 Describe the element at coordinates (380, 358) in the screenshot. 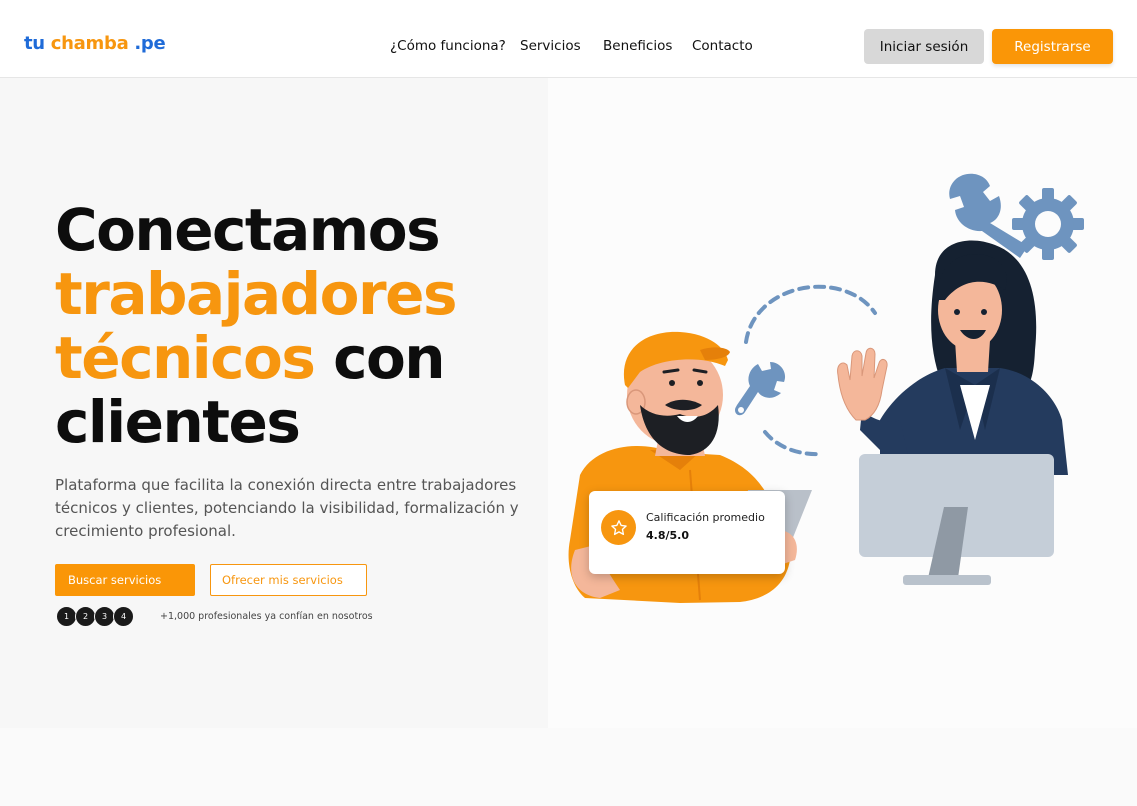

I see `headline-connector: con` at that location.